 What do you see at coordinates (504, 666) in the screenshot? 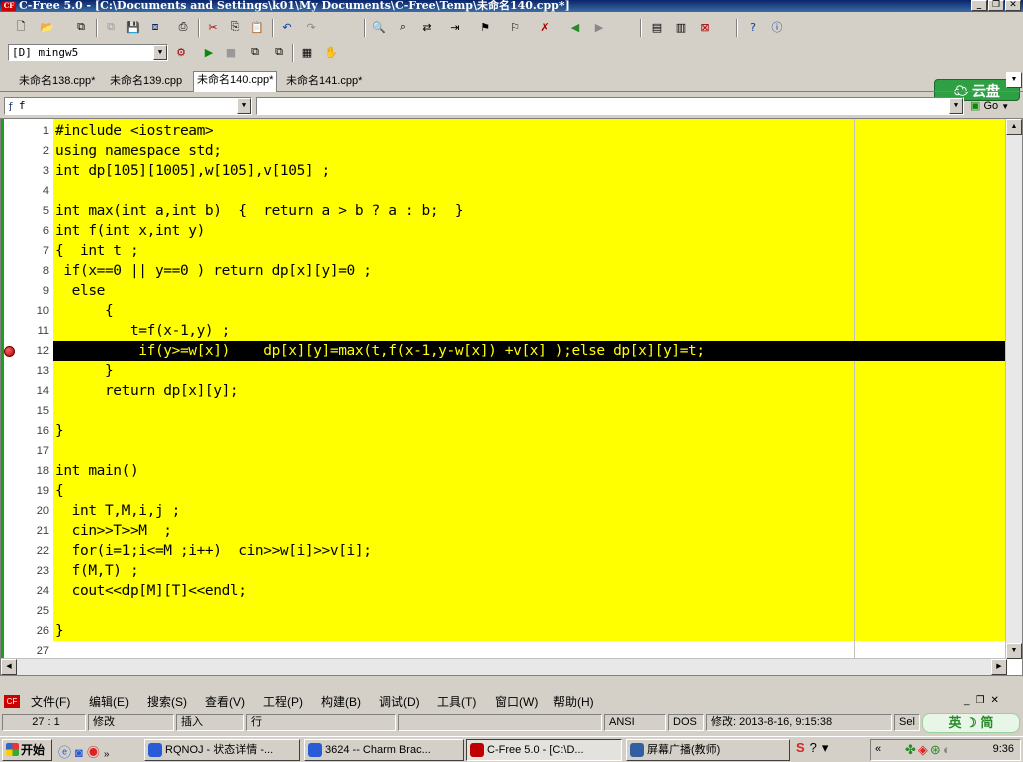
I see `horizontal-scrollbar: ◀ ▶` at bounding box center [504, 666].